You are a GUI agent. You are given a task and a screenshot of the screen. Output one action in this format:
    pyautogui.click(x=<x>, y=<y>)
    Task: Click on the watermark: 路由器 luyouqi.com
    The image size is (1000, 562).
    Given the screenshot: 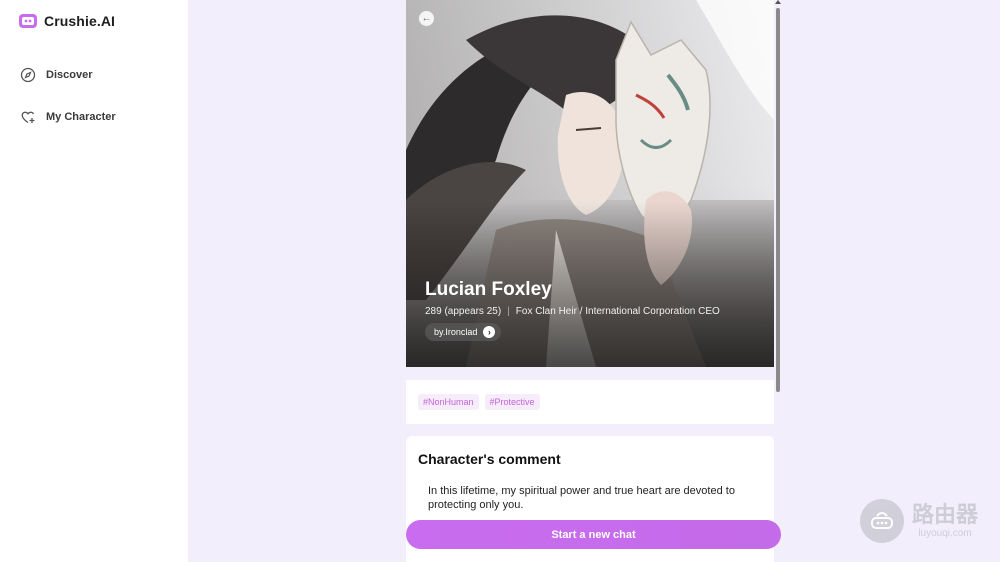 What is the action you would take?
    pyautogui.click(x=919, y=521)
    